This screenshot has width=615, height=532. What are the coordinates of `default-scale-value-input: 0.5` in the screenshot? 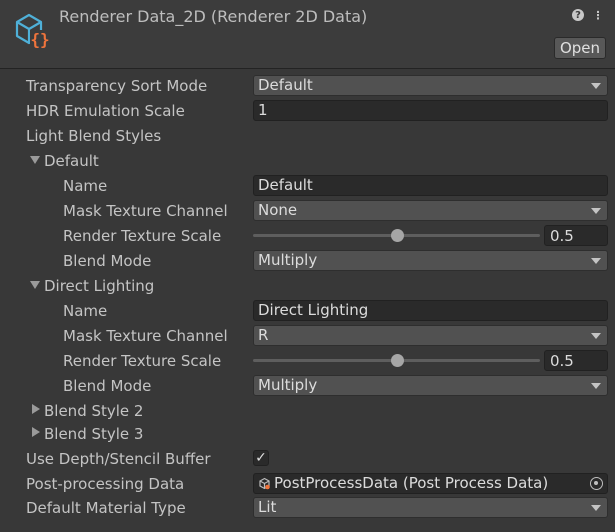 It's located at (576, 235).